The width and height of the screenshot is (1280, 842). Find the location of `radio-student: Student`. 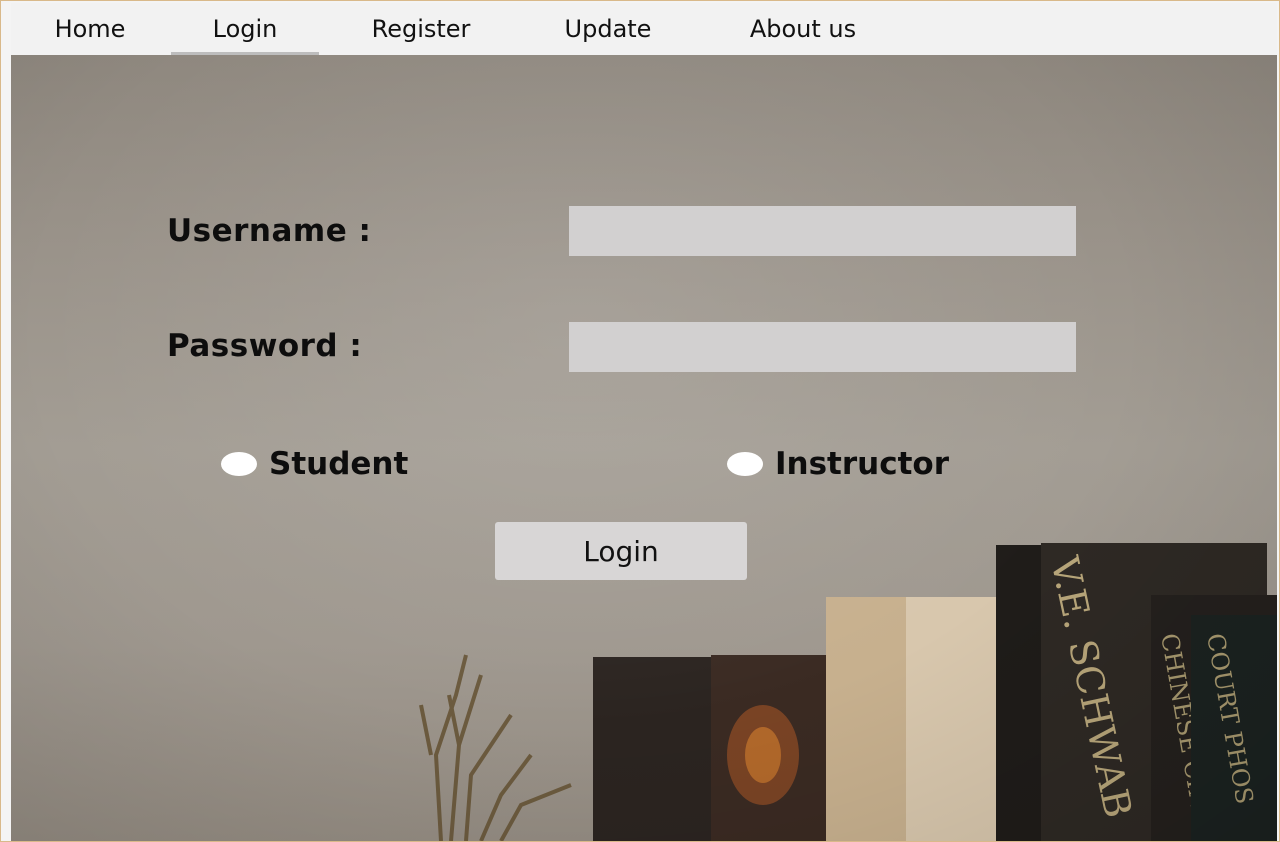

radio-student: Student is located at coordinates (314, 464).